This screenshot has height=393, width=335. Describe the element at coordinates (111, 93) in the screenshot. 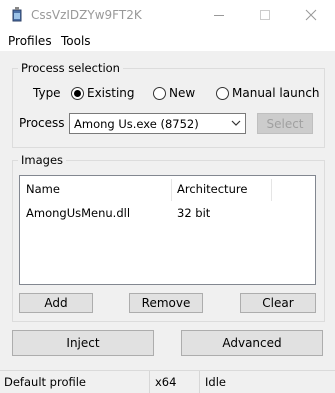

I see `radio-existing-label: Existing` at that location.